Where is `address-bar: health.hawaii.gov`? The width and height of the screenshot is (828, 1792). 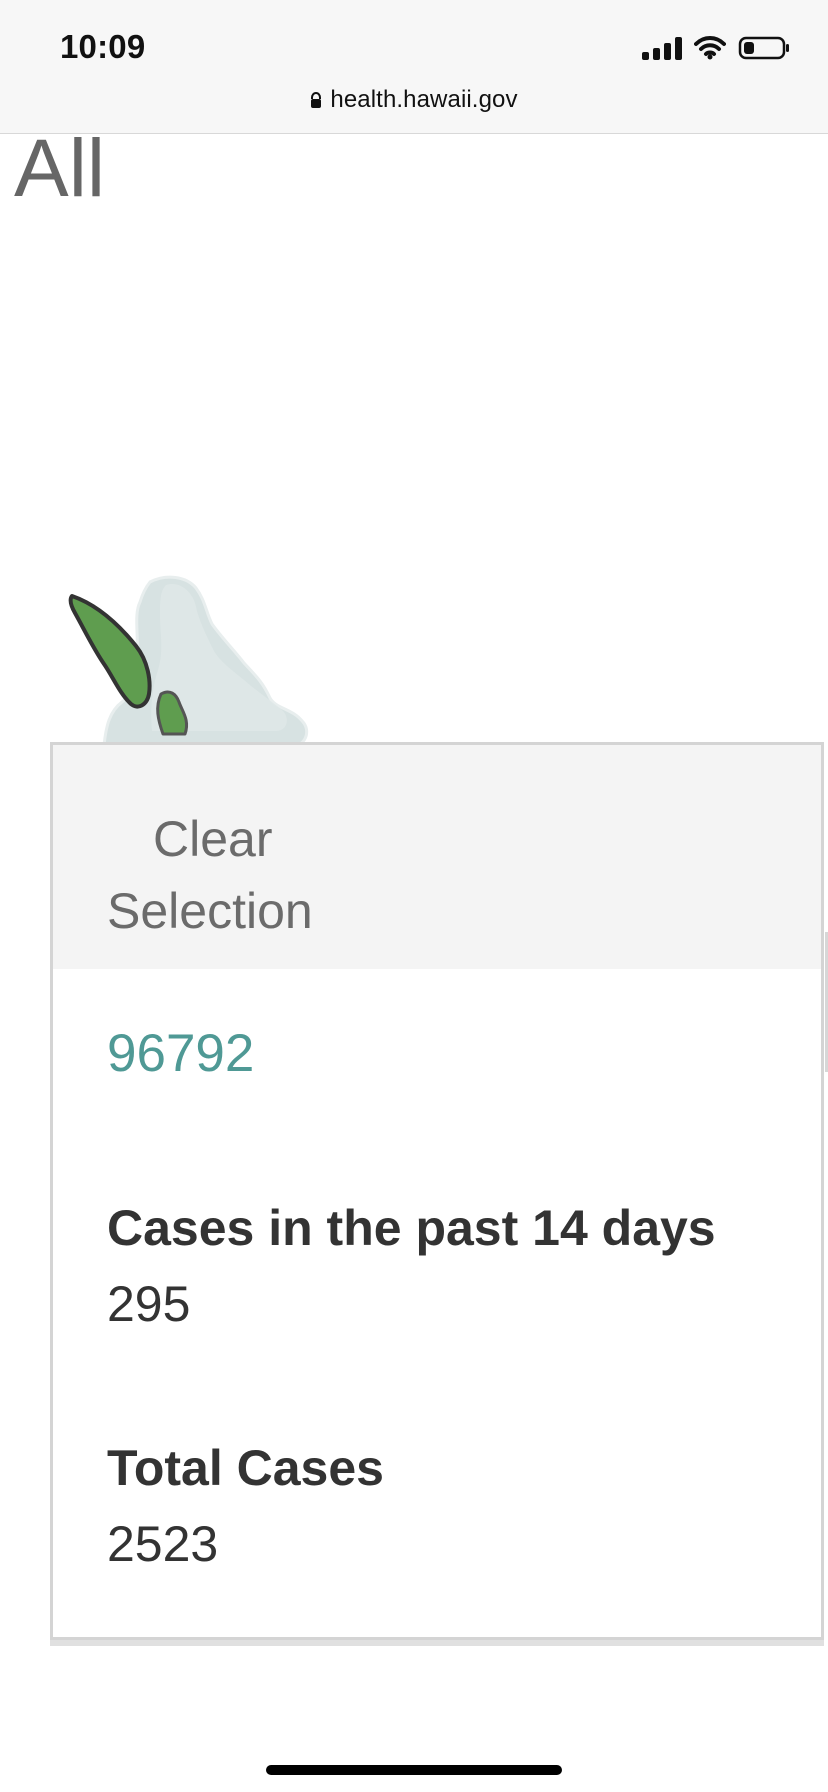 address-bar: health.hawaii.gov is located at coordinates (414, 100).